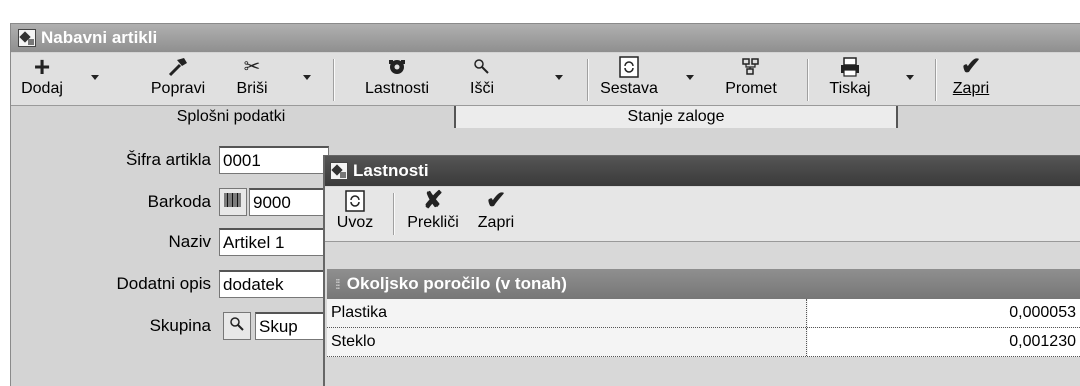 The height and width of the screenshot is (386, 1080). What do you see at coordinates (751, 88) in the screenshot?
I see `traffic-button-label: Promet` at bounding box center [751, 88].